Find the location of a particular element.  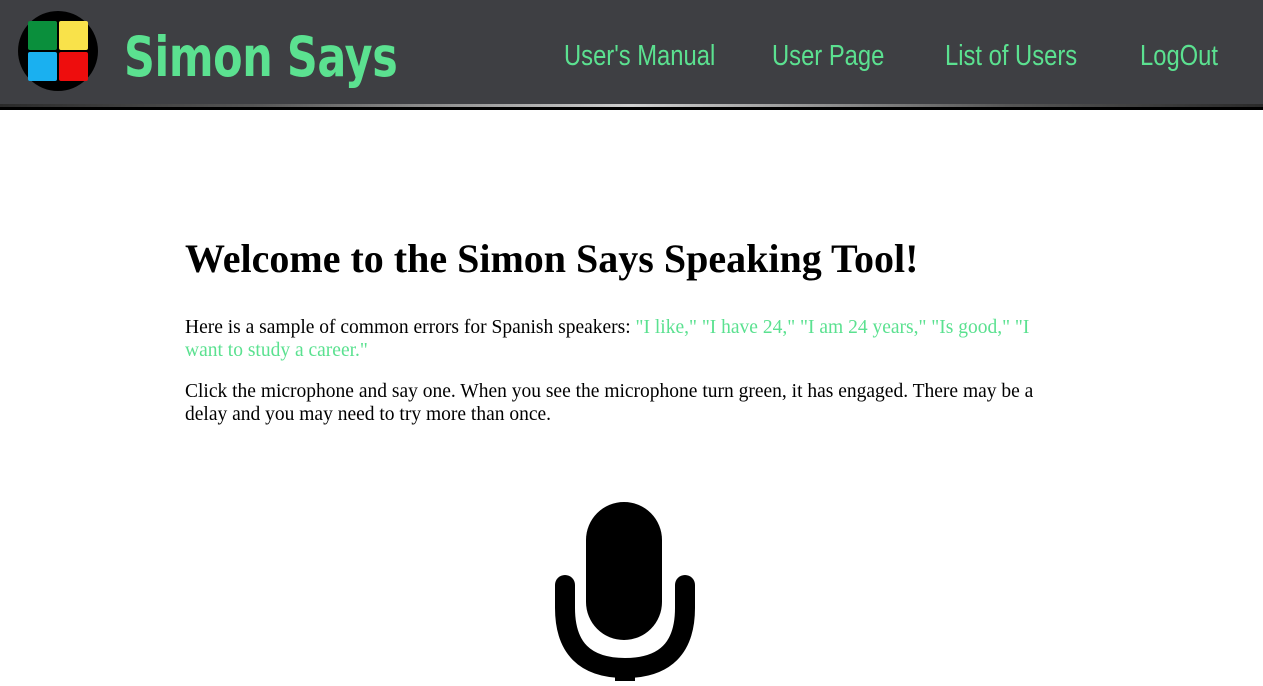

nav-link-list-of-users: List of Users is located at coordinates (1011, 56).